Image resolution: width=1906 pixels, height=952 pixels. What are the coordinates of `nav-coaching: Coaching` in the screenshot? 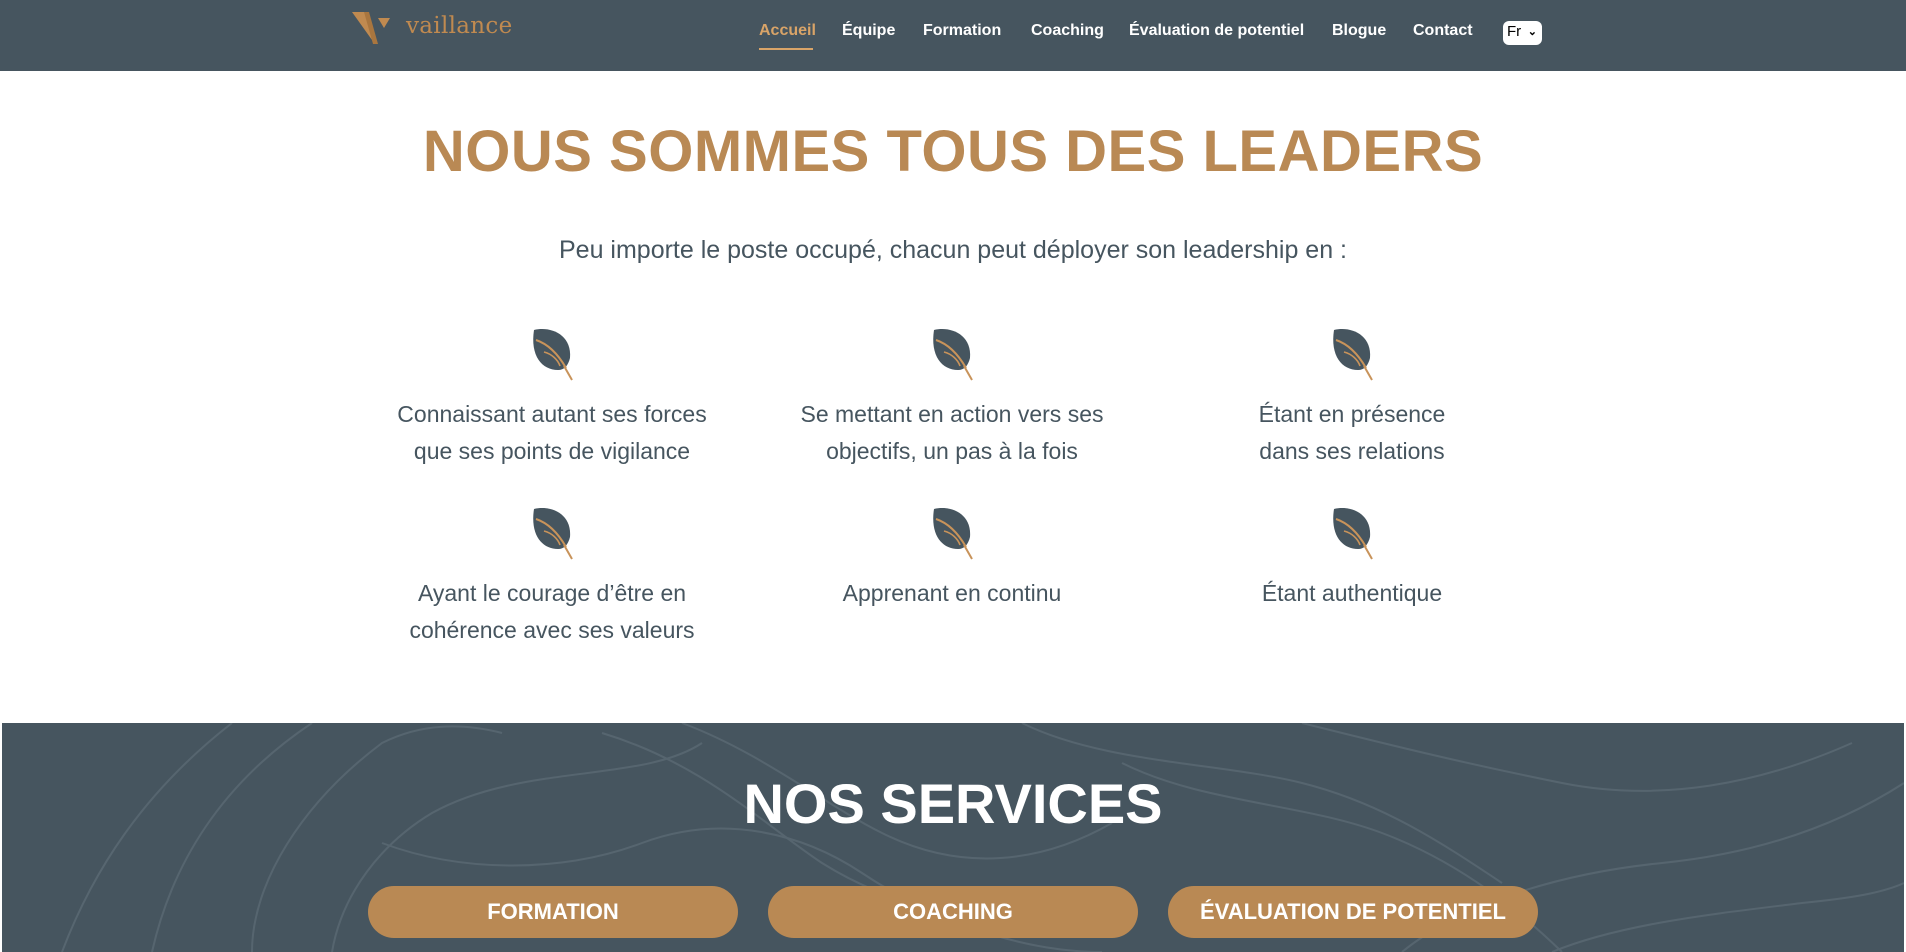 It's located at (1067, 31).